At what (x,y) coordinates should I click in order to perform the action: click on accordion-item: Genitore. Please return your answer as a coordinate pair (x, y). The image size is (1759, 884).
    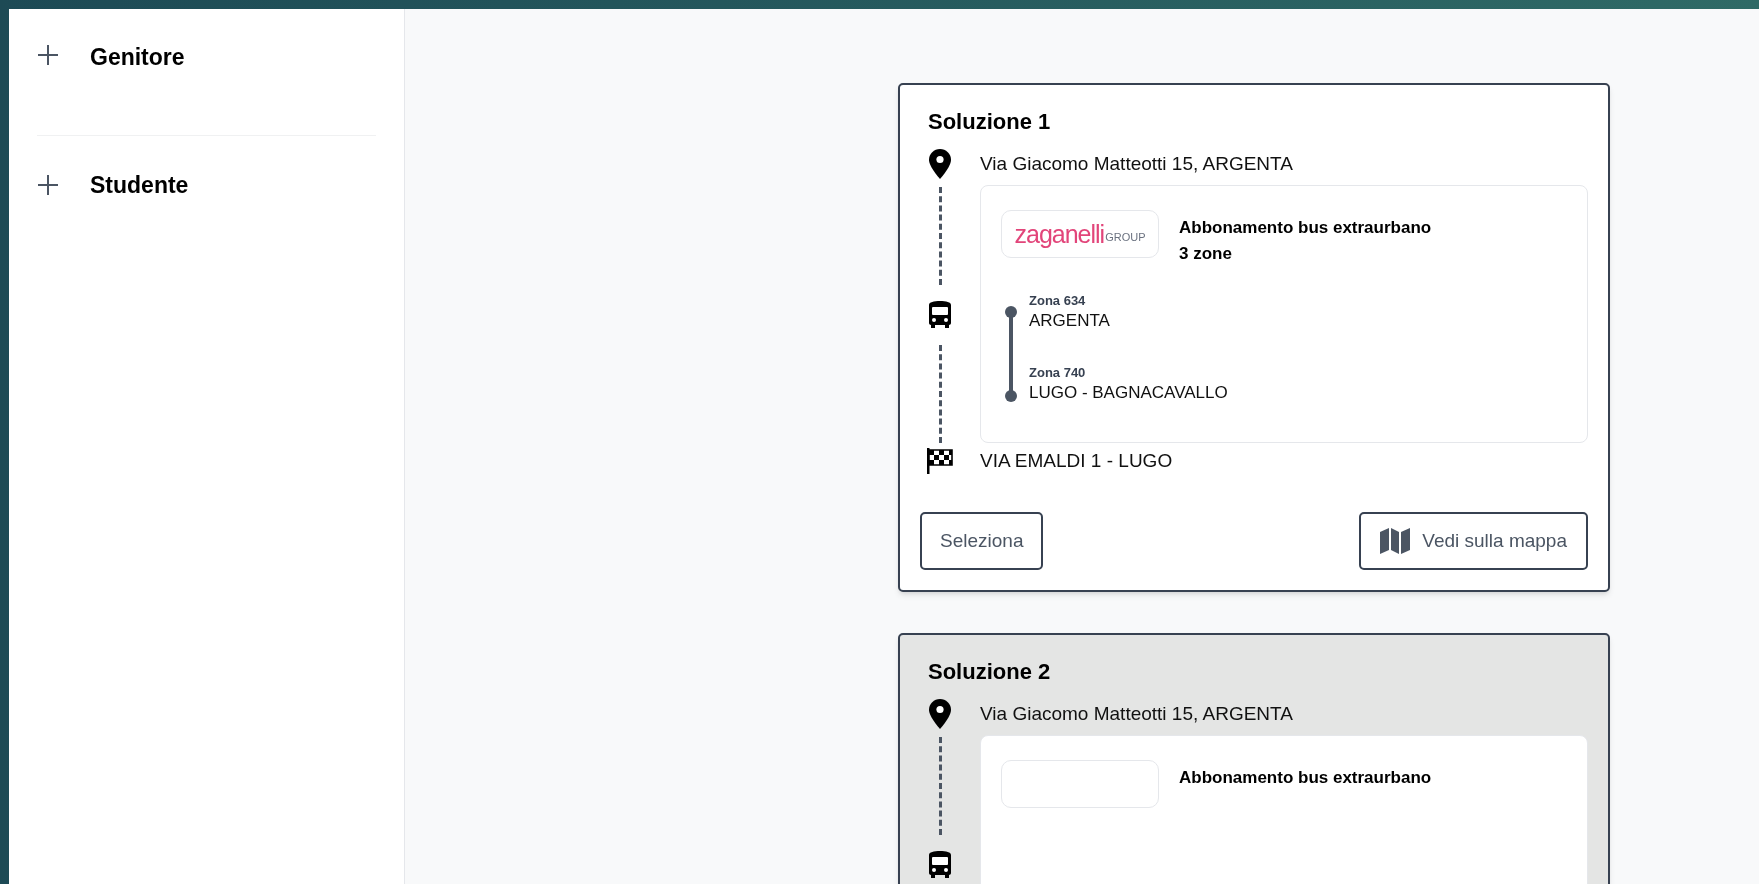
    Looking at the image, I should click on (206, 86).